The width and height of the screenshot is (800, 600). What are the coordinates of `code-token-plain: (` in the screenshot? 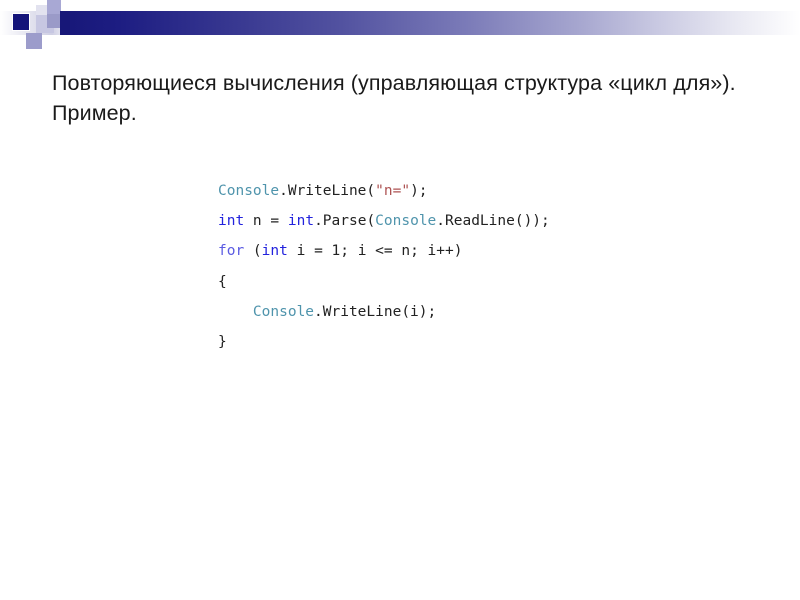 It's located at (253, 251).